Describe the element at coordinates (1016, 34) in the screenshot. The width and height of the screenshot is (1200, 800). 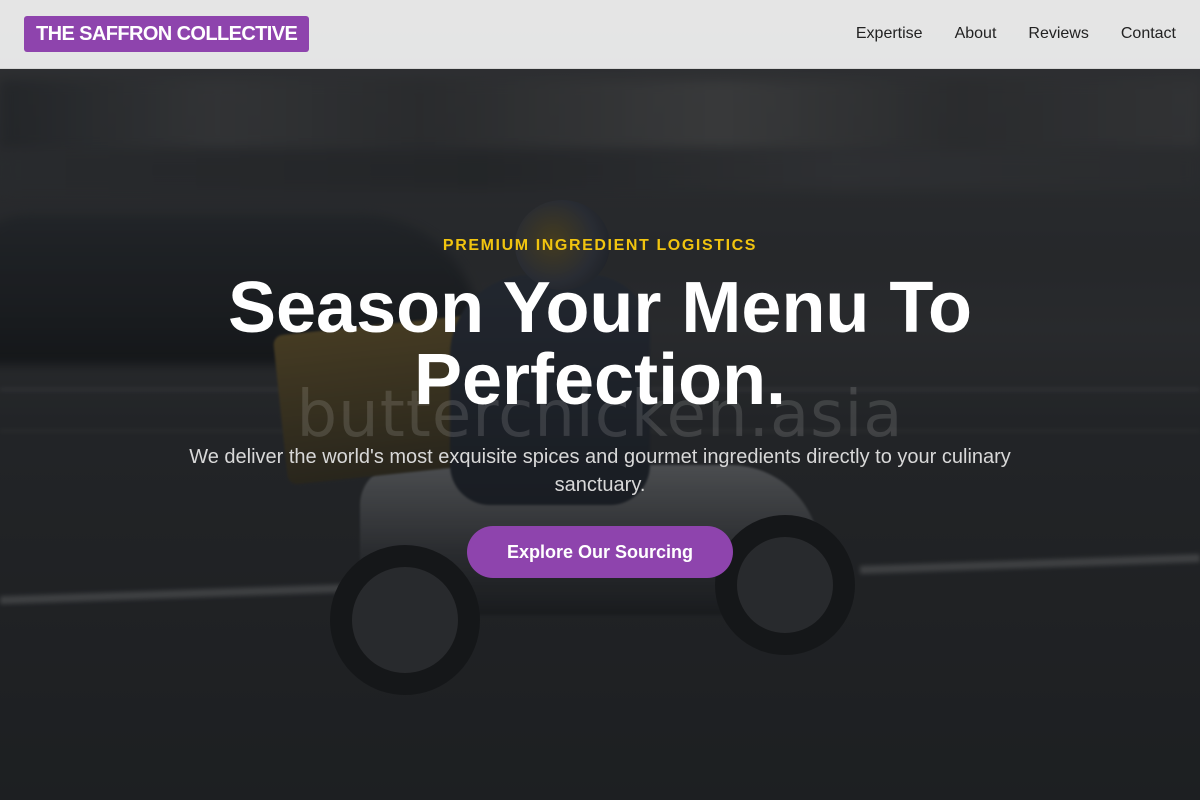
I see `main-nav: Expertise About Reviews Contact` at that location.